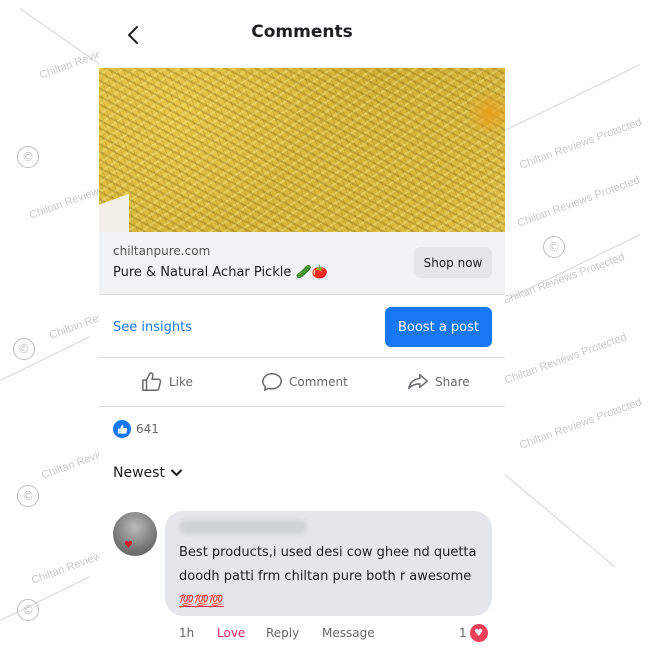 This screenshot has height=650, width=650. I want to click on comment-reactions: 1 ♥, so click(473, 633).